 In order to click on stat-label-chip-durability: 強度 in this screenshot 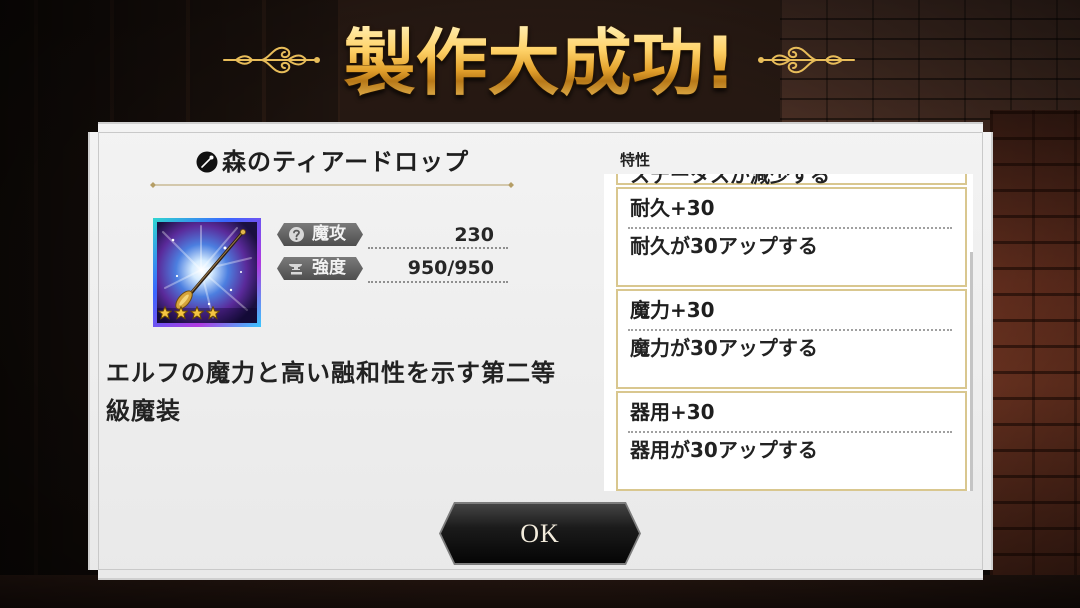, I will do `click(320, 268)`.